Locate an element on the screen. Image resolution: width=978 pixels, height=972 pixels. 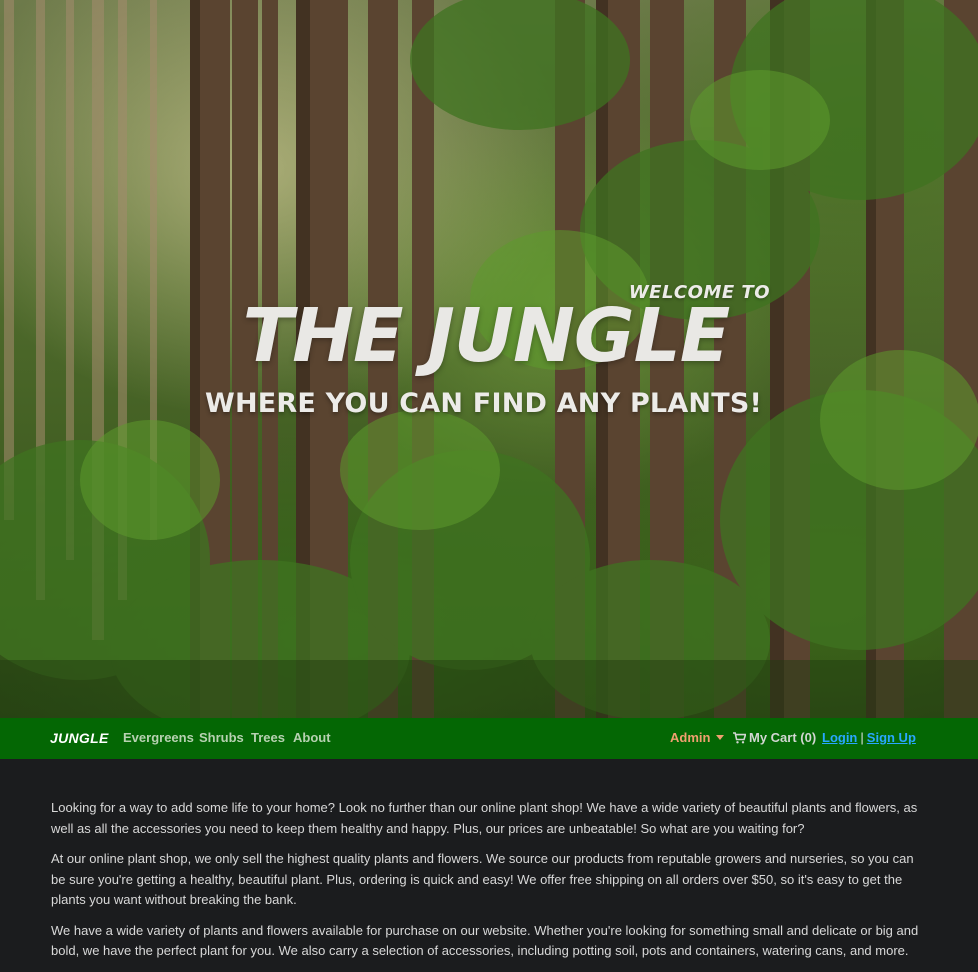
admin-dropdown-label: Admin is located at coordinates (690, 737).